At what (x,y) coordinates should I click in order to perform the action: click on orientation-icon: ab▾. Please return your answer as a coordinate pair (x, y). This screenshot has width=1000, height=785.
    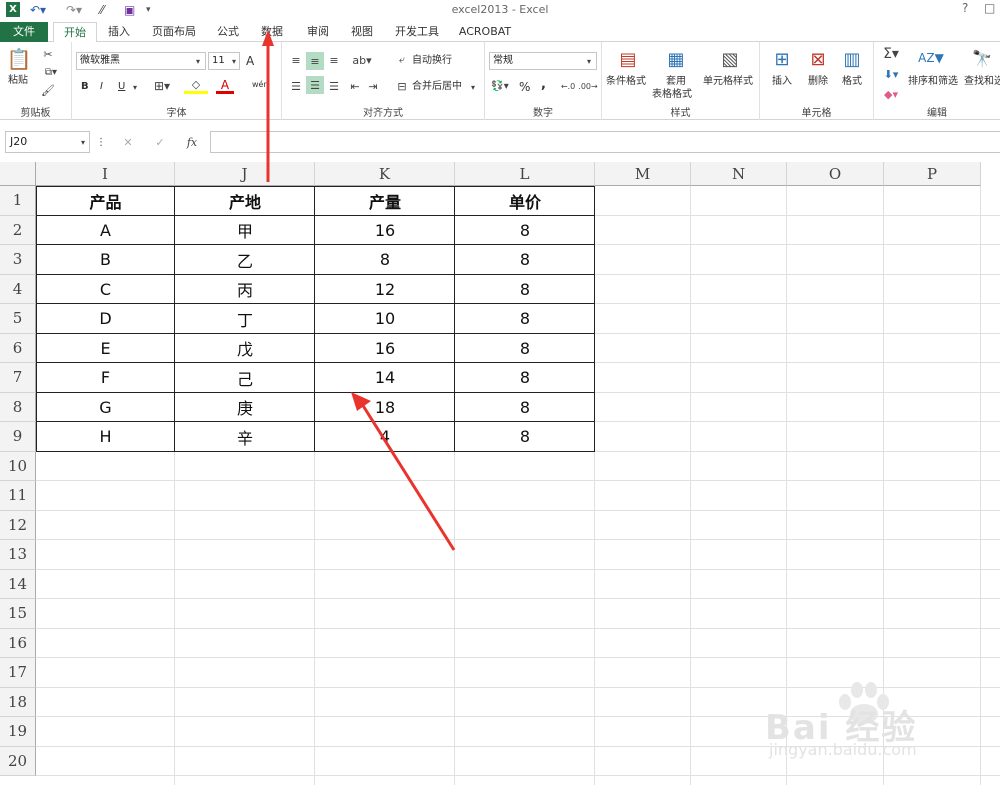
    Looking at the image, I should click on (362, 60).